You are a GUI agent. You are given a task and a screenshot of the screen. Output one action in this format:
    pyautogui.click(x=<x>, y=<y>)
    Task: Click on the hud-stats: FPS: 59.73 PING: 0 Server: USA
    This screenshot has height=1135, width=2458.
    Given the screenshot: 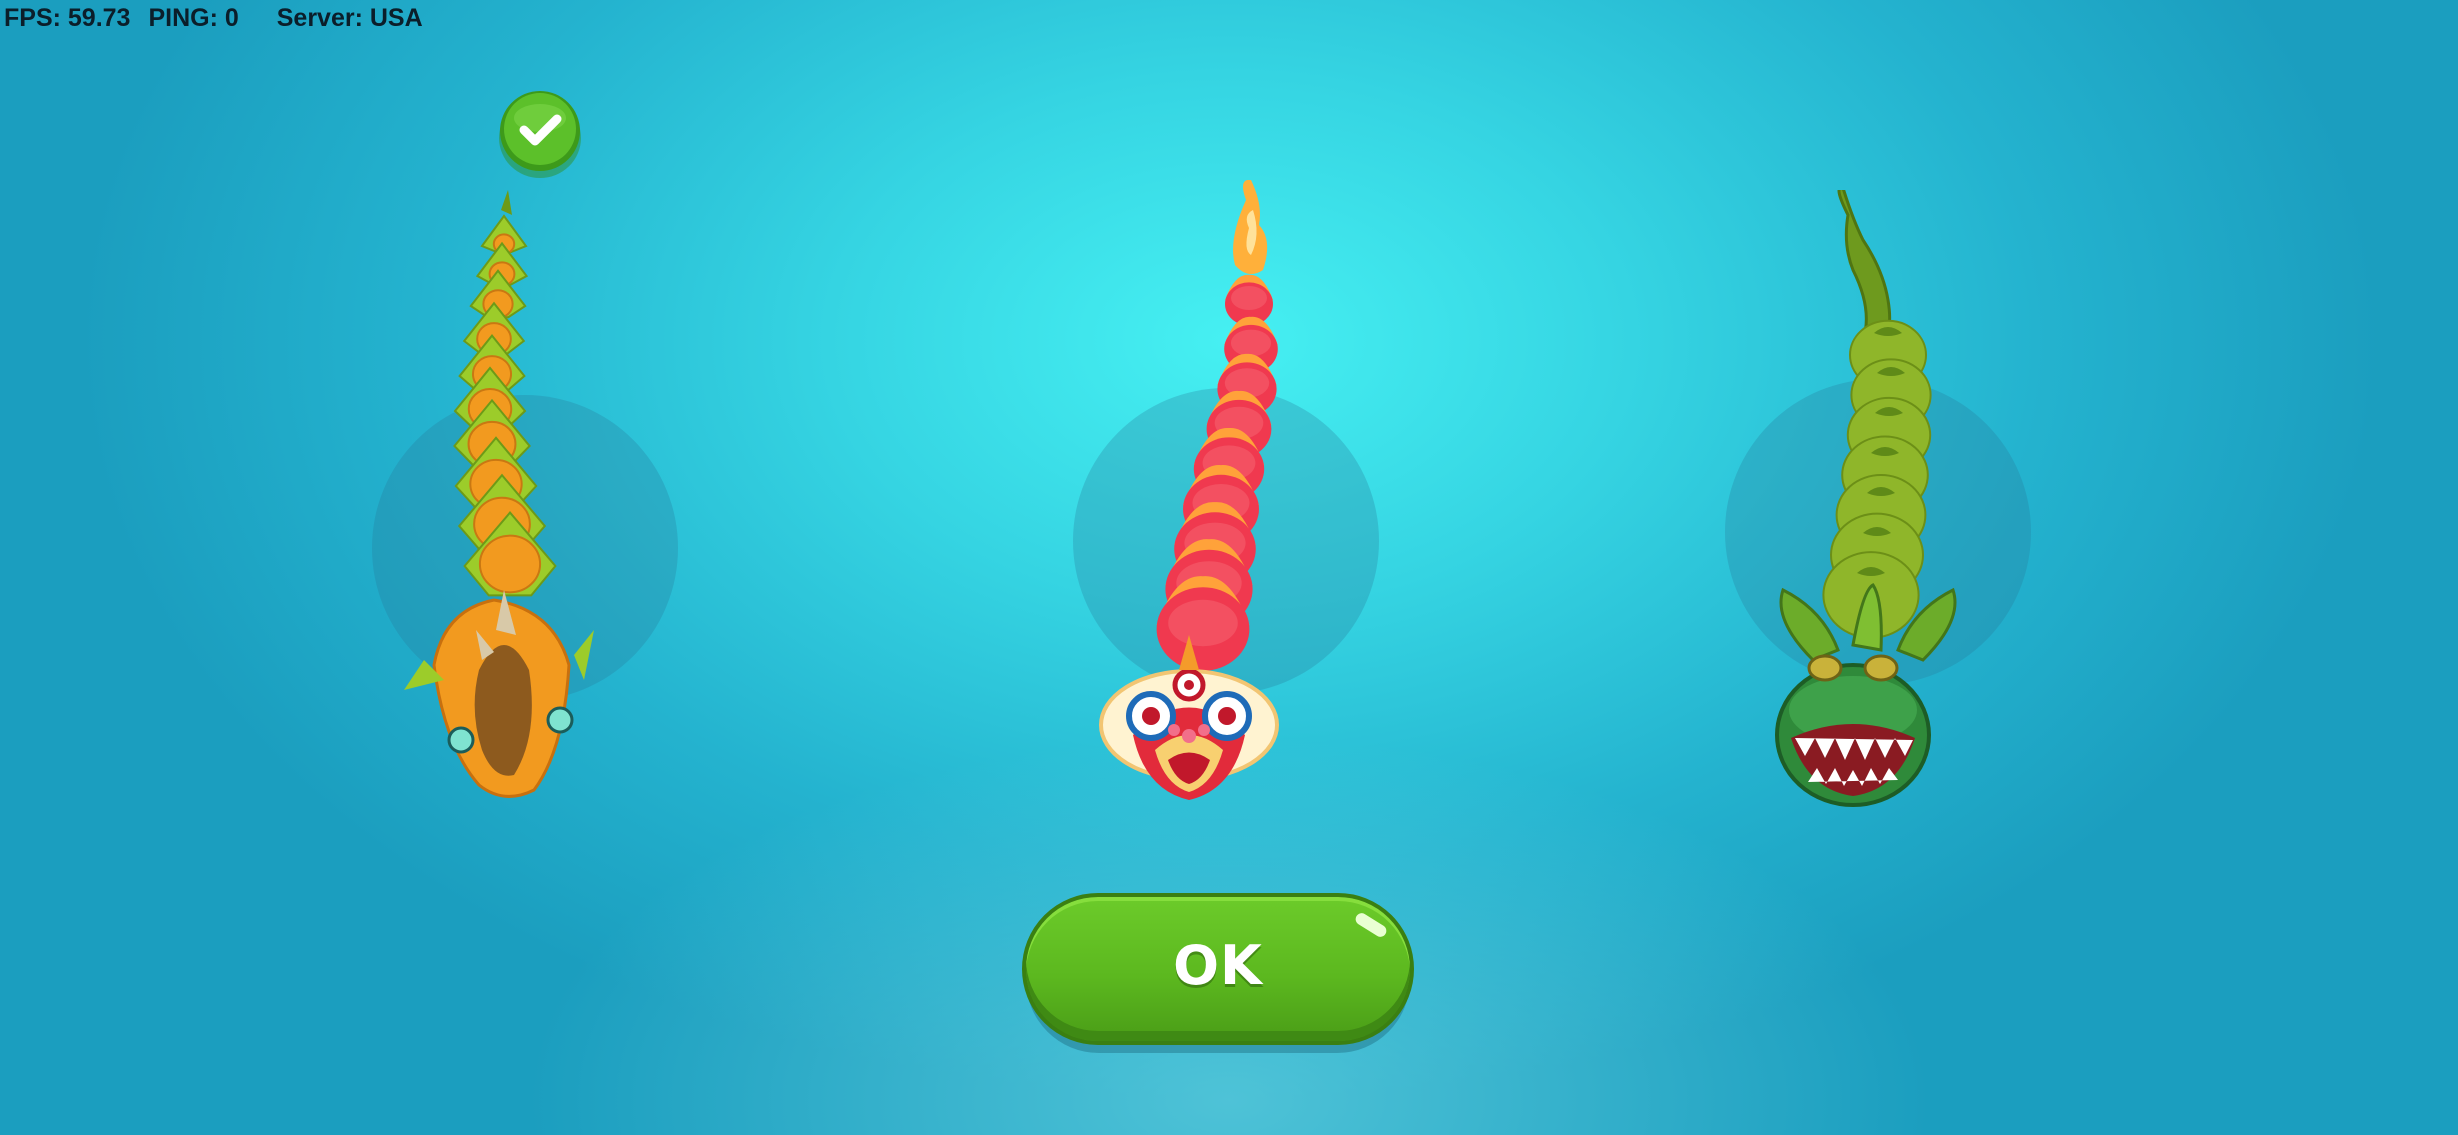 What is the action you would take?
    pyautogui.click(x=213, y=18)
    